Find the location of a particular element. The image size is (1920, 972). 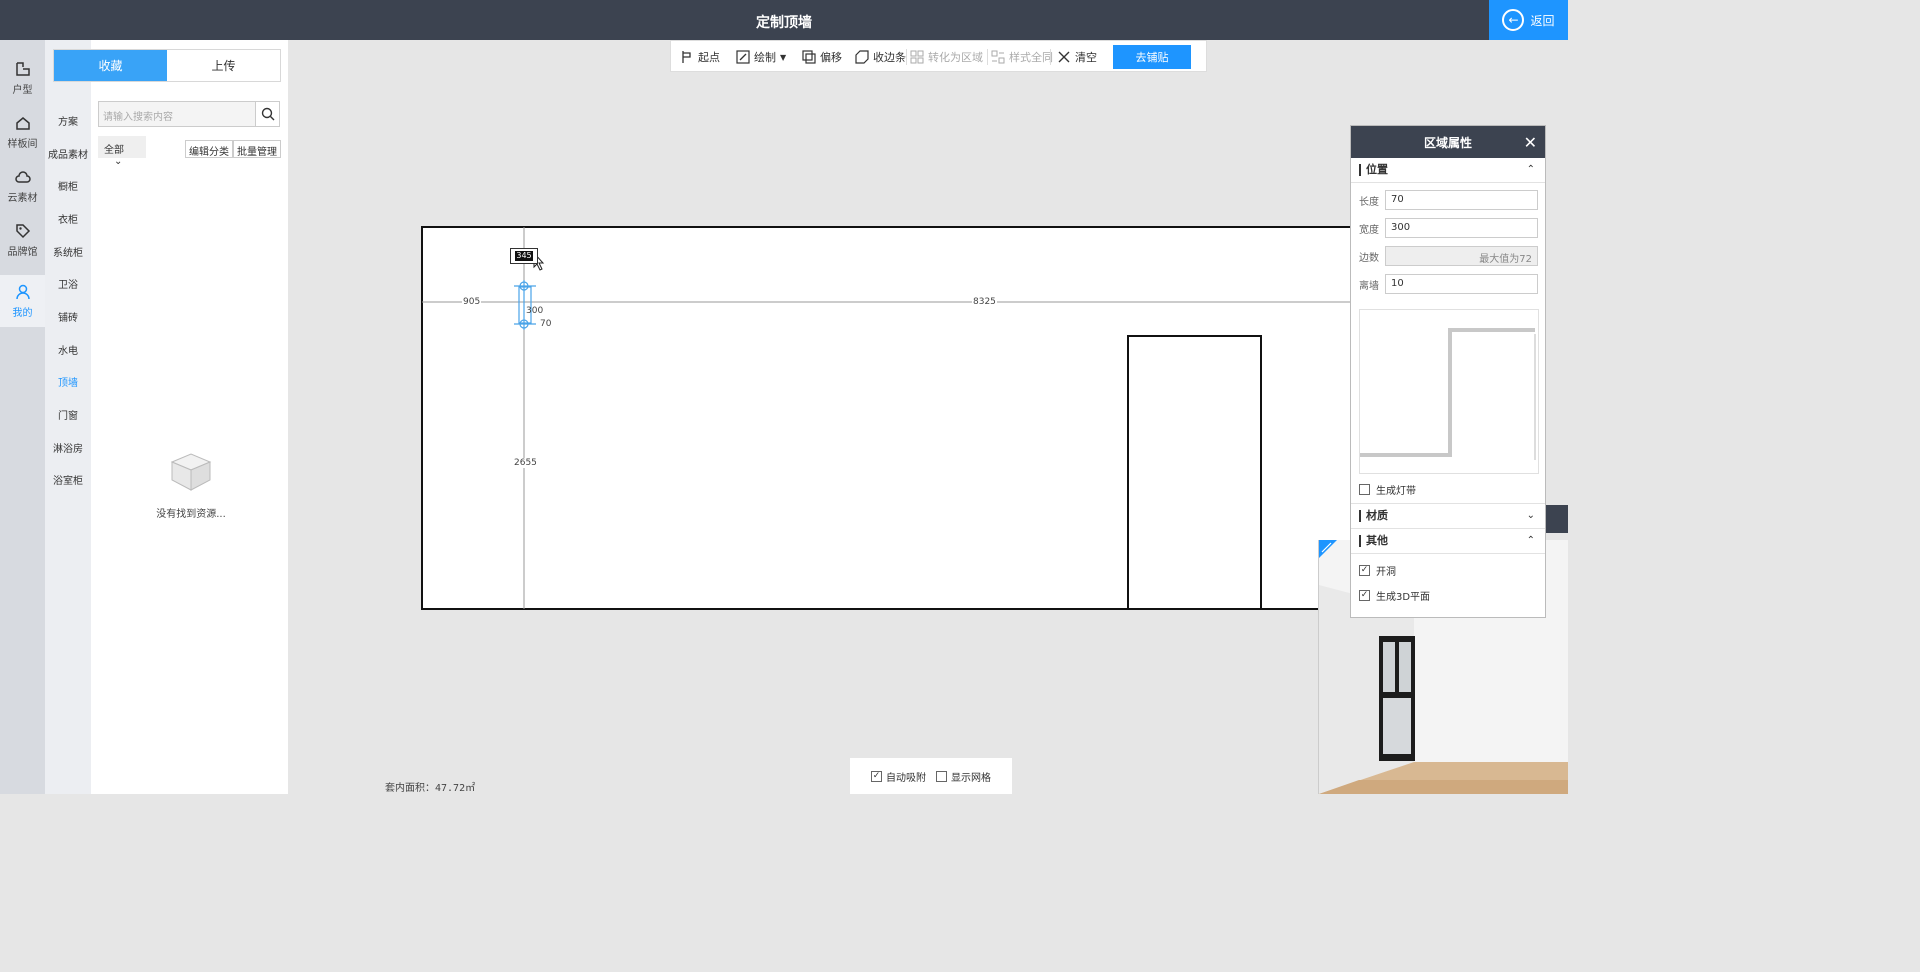

nav-item-mine: 我的 is located at coordinates (22, 301).